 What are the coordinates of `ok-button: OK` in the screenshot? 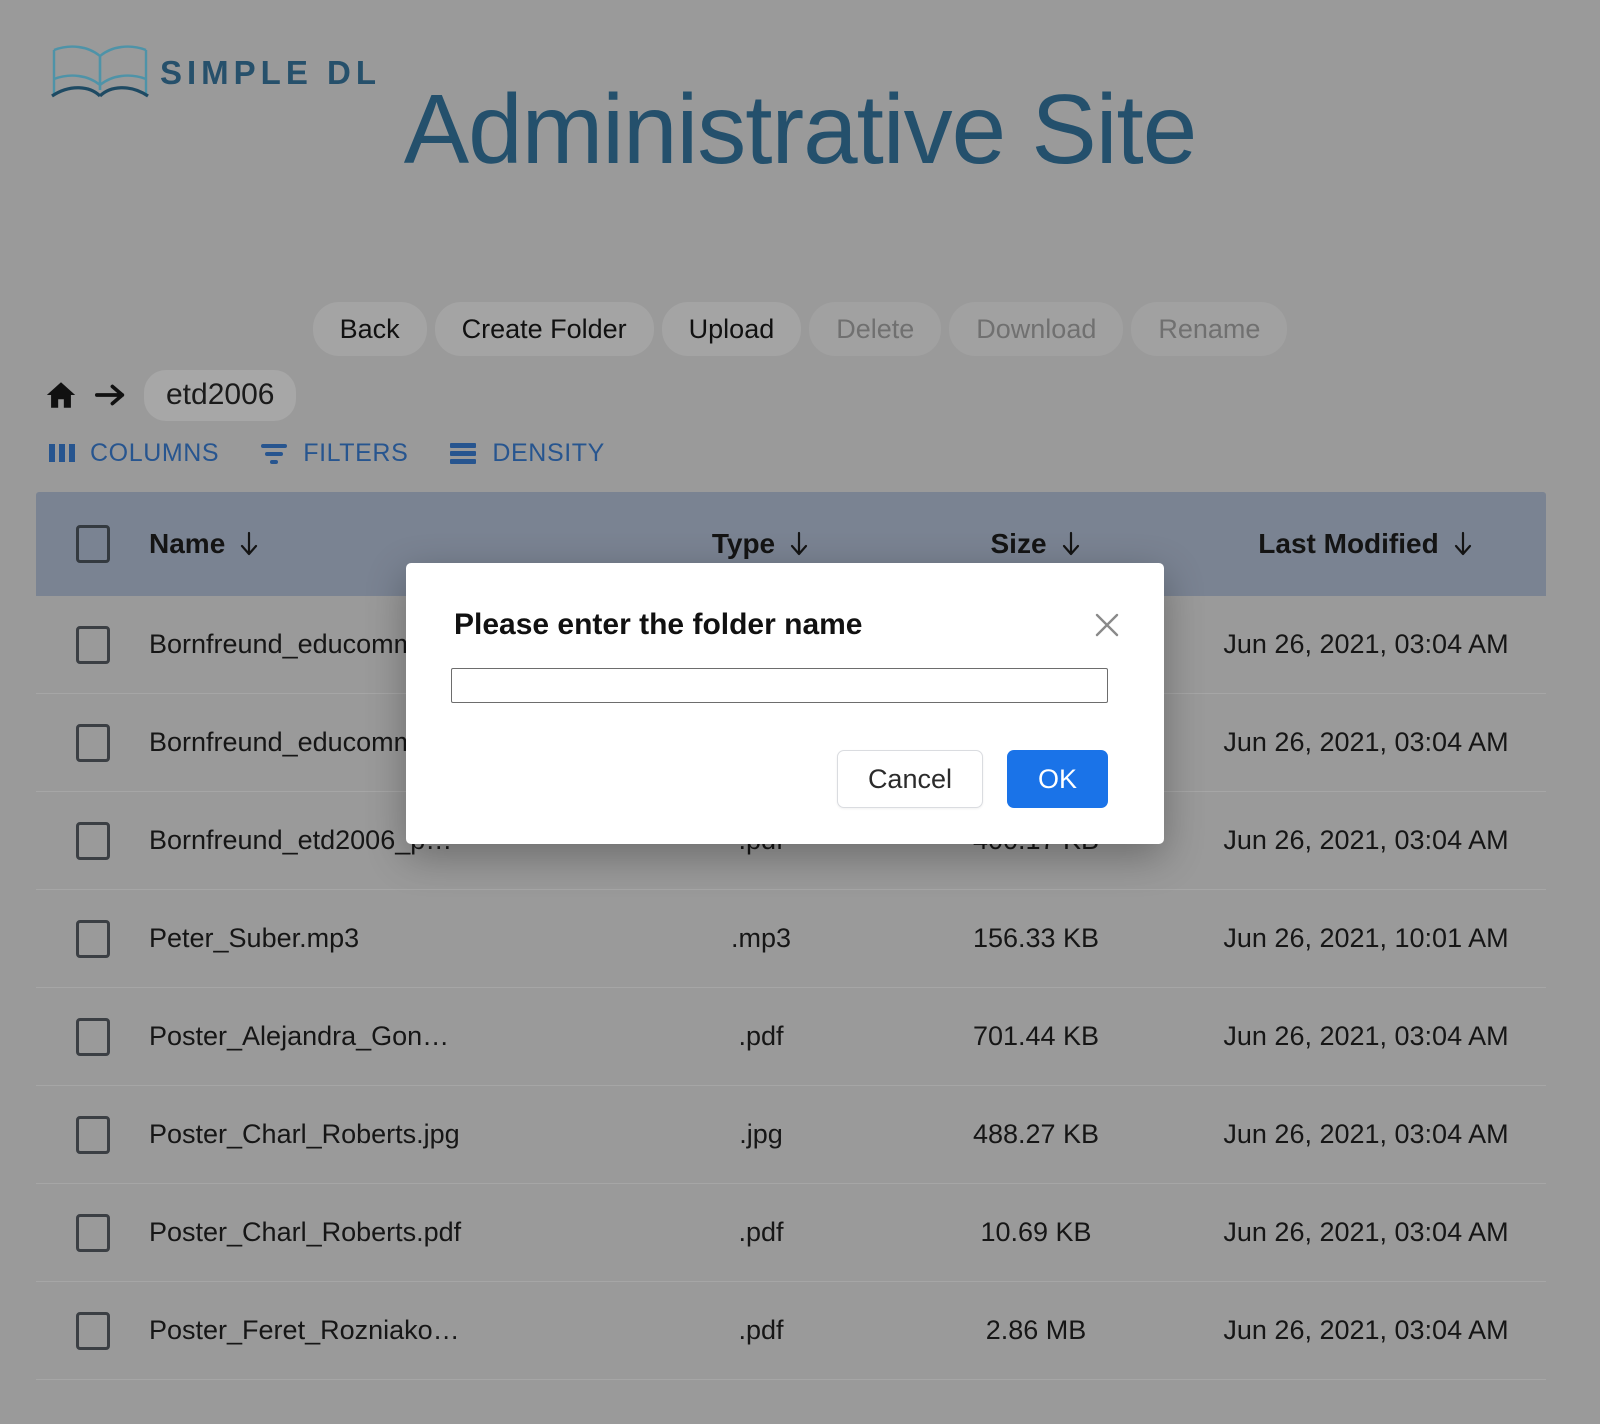 It's located at (1057, 778).